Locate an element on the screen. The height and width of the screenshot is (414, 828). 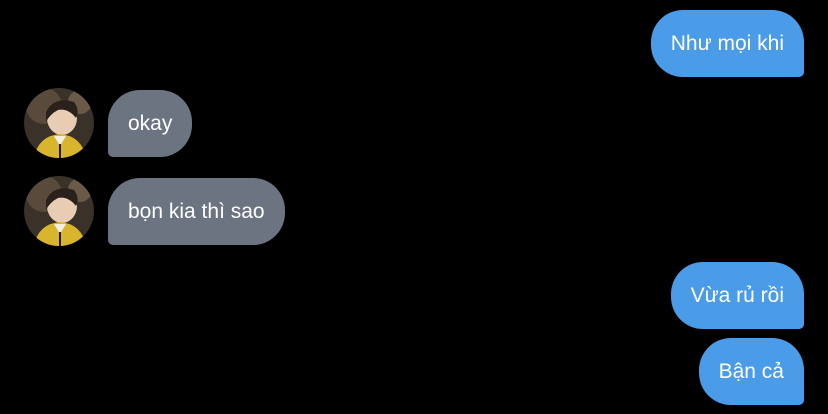
incoming-message-bubble: okay is located at coordinates (150, 123).